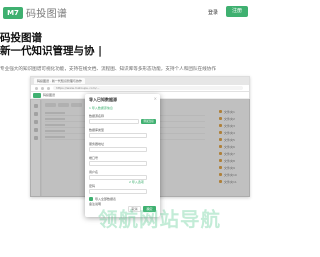  I want to click on section-source: 1 导入数据源信息, so click(101, 108).